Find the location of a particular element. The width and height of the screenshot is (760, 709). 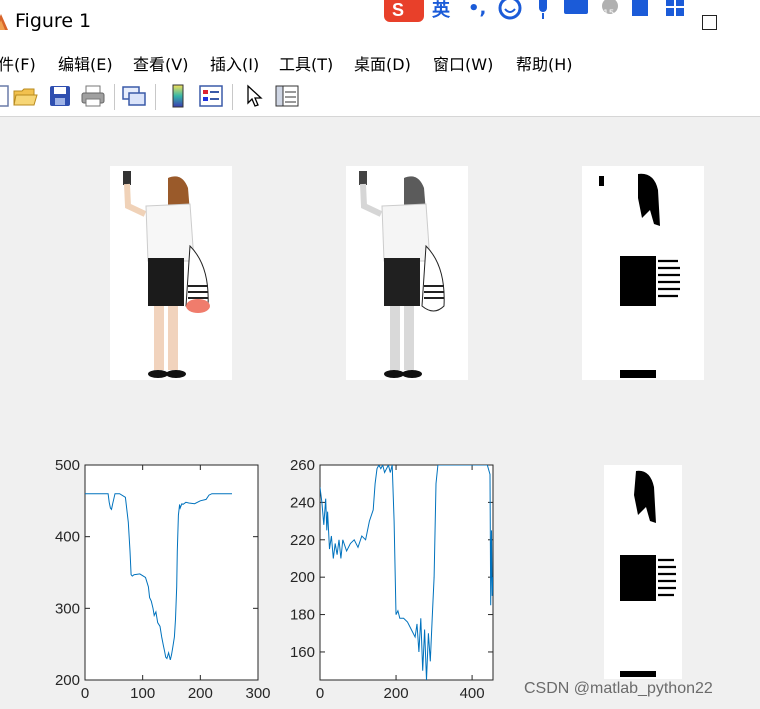

y-tick-label: 500 is located at coordinates (67, 465).